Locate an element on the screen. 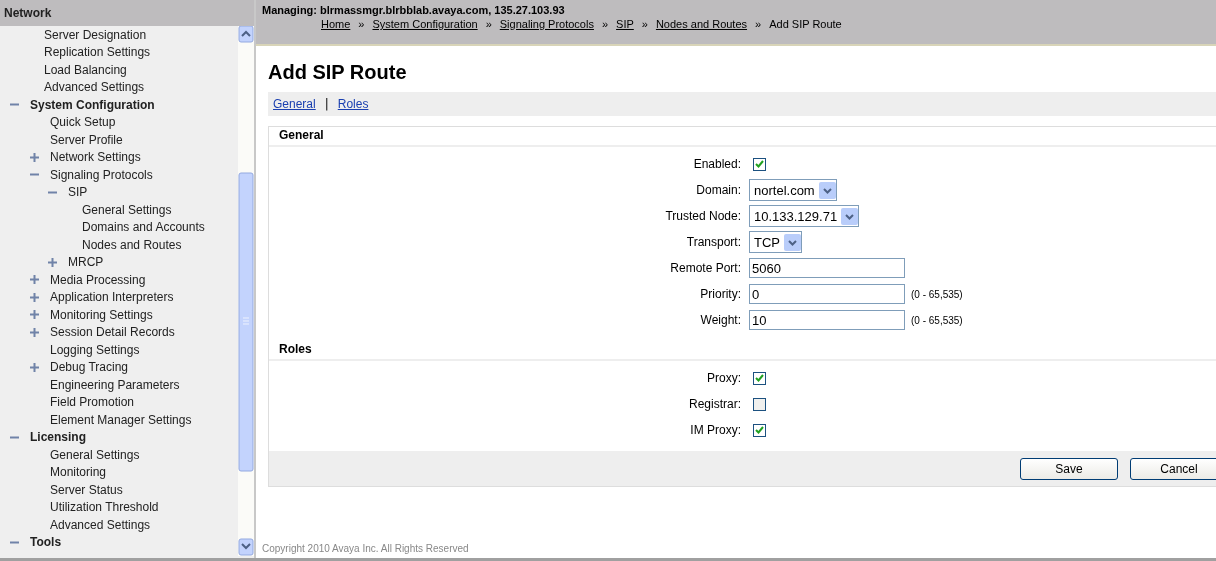 This screenshot has height=561, width=1216. field-label: Remote Port: is located at coordinates (706, 268).